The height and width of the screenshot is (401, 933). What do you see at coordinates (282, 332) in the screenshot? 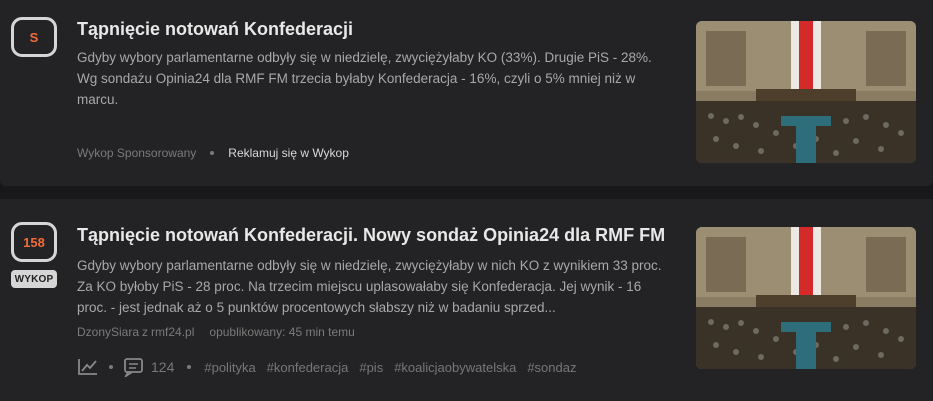
I see `published-time: opublikowany: 45 min temu` at bounding box center [282, 332].